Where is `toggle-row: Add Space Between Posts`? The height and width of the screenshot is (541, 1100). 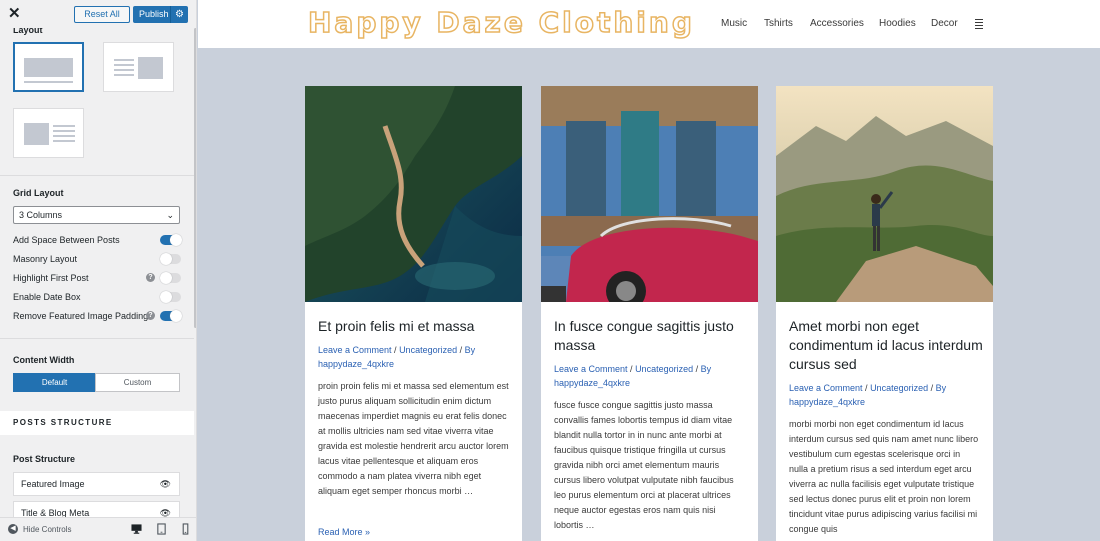
toggle-row: Add Space Between Posts is located at coordinates (97, 240).